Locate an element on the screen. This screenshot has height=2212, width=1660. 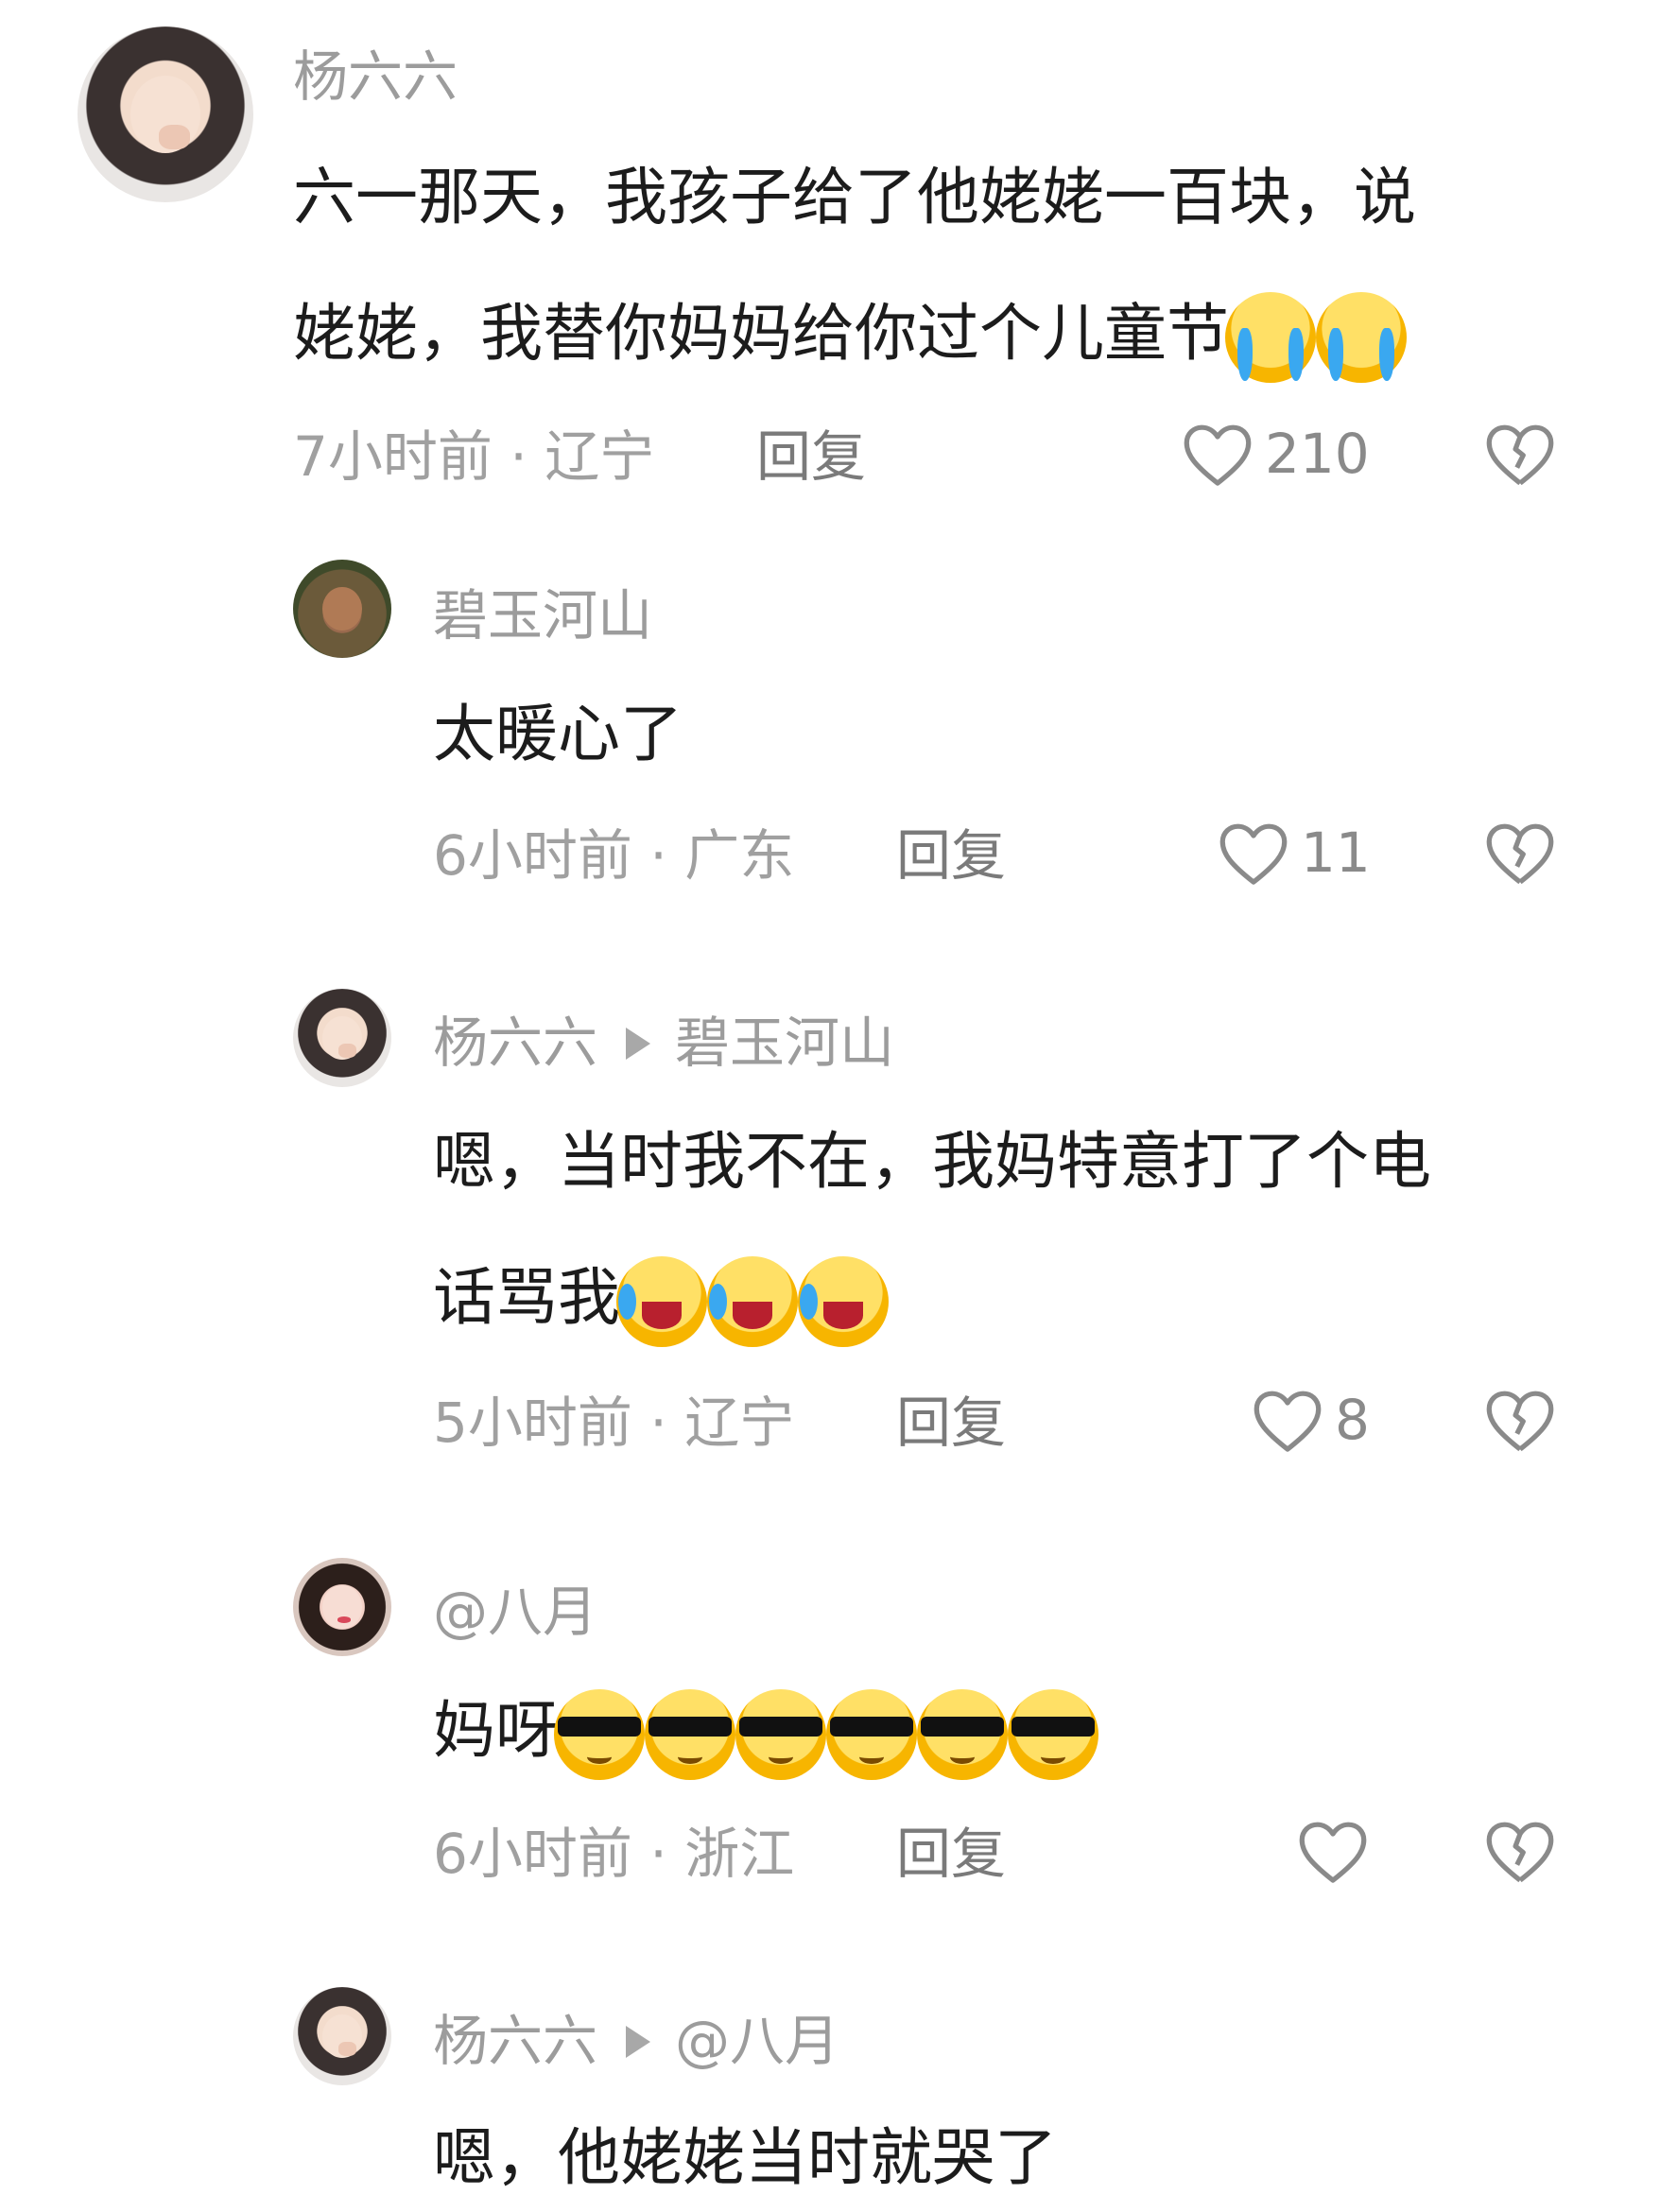
comment-text-line: 嗯，当时我不在，我妈特意打了个电 is located at coordinates (932, 1161).